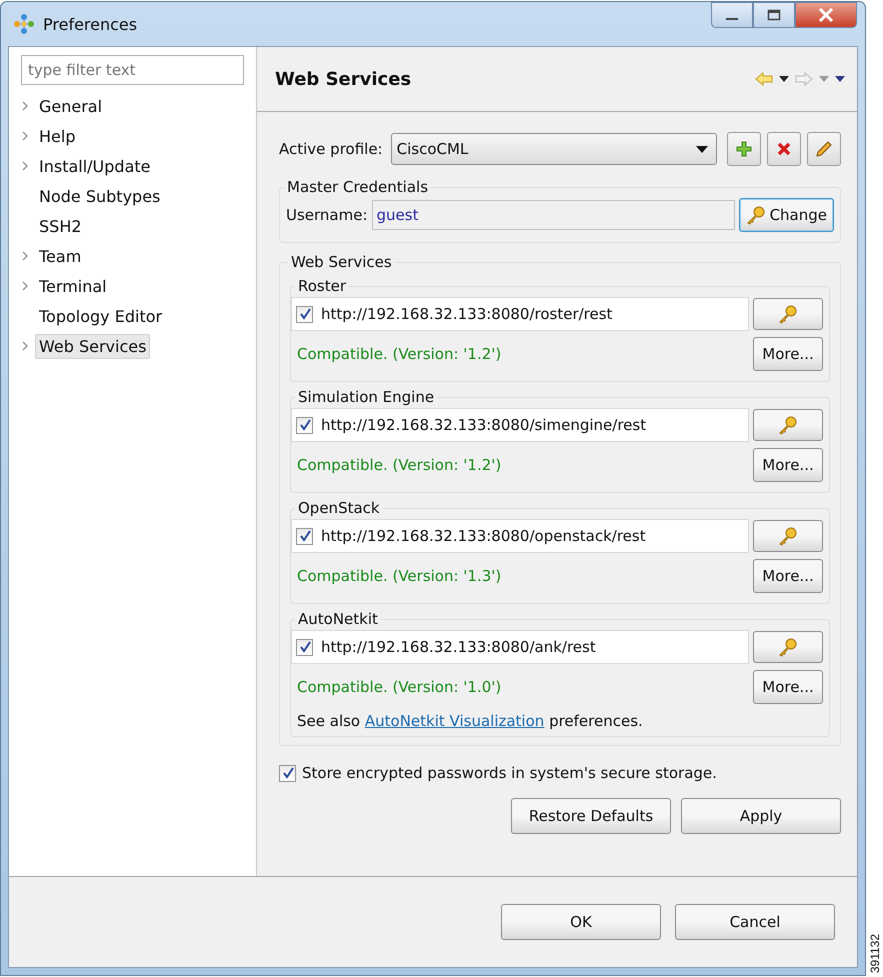 The height and width of the screenshot is (977, 883). I want to click on username-label: Username:, so click(327, 215).